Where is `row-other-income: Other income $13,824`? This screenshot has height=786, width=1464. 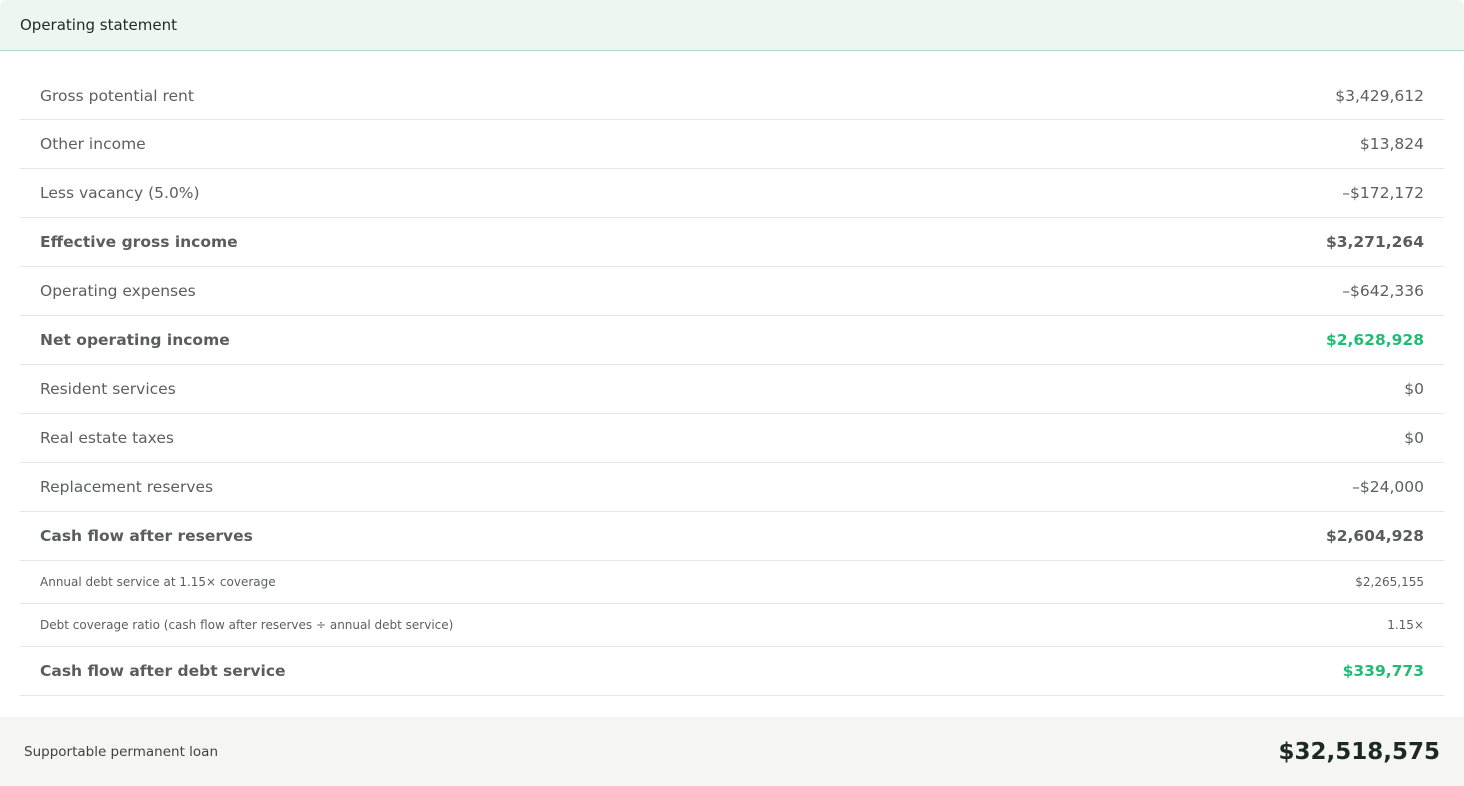 row-other-income: Other income $13,824 is located at coordinates (732, 144).